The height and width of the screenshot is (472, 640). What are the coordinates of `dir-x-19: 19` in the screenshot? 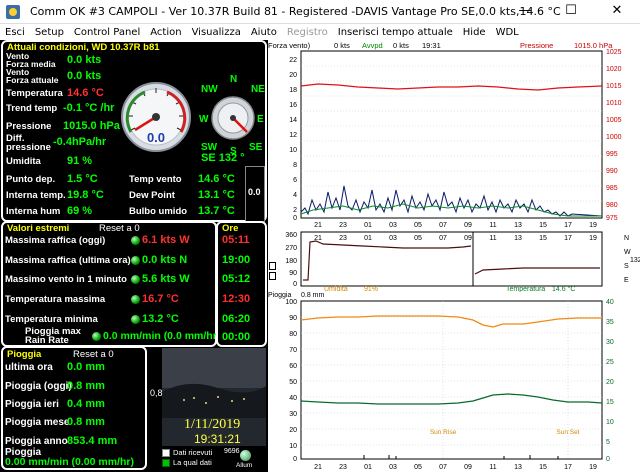 It's located at (593, 238).